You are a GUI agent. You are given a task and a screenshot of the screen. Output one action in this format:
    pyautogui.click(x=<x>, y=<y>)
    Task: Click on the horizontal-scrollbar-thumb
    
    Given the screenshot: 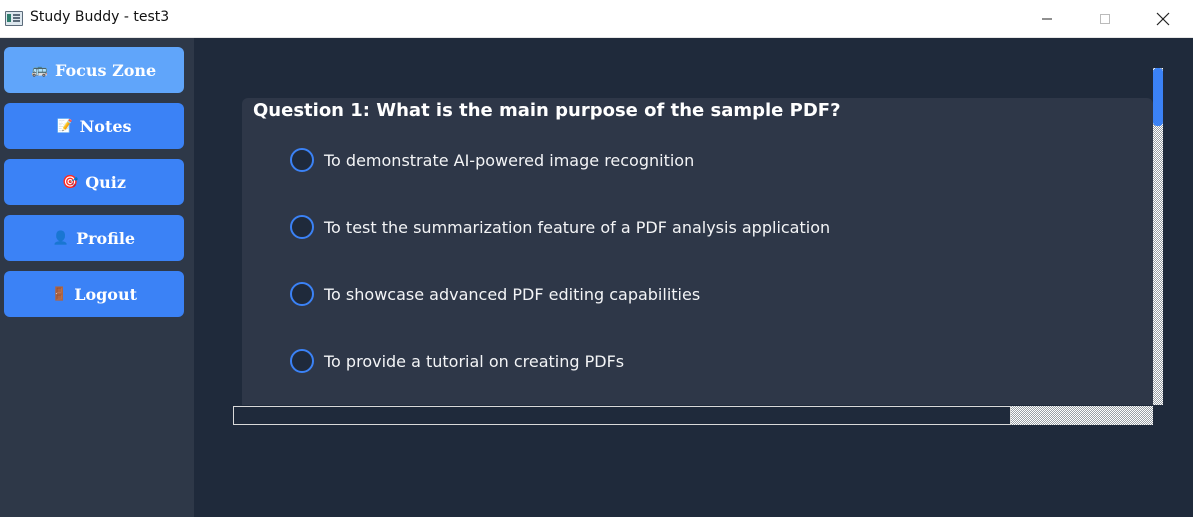 What is the action you would take?
    pyautogui.click(x=622, y=415)
    